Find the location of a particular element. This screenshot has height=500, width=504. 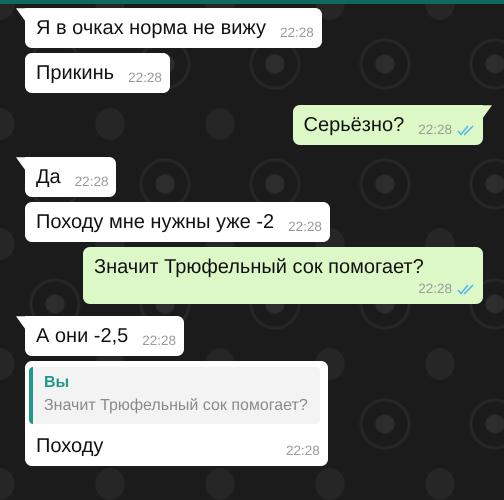

quoted-message: Вы Значит Трюфельный сок помогает? is located at coordinates (174, 395).